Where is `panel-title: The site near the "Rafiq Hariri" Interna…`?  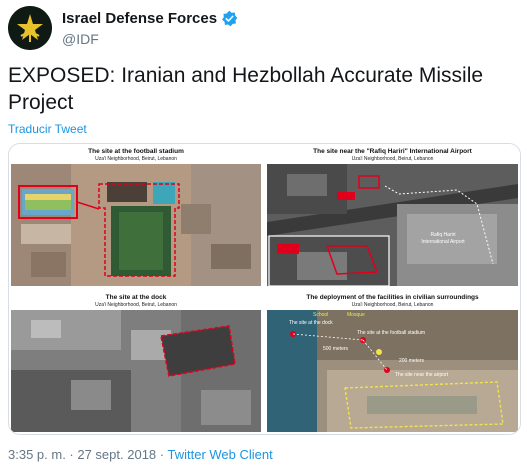 panel-title: The site near the "Rafiq Hariri" Interna… is located at coordinates (392, 151).